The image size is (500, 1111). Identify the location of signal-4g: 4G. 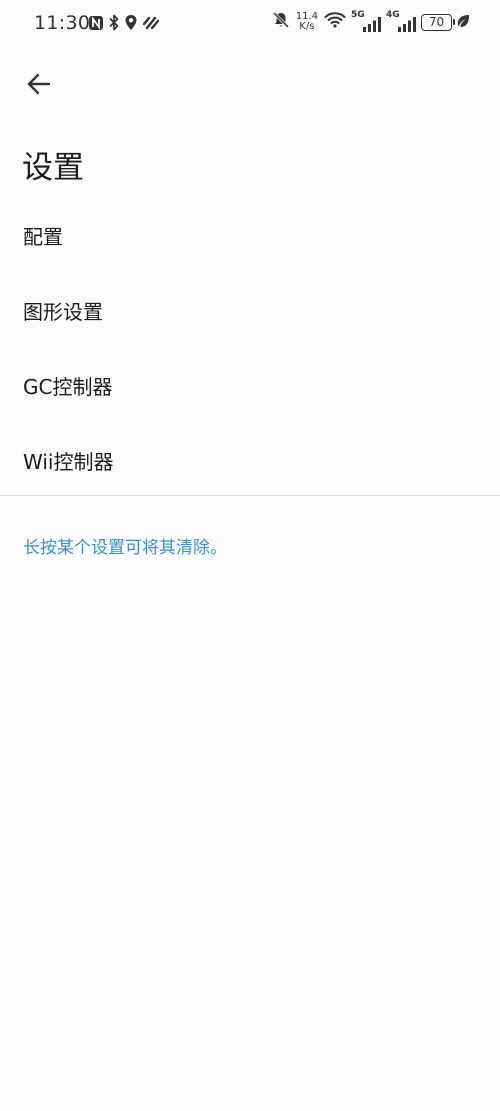
(401, 22).